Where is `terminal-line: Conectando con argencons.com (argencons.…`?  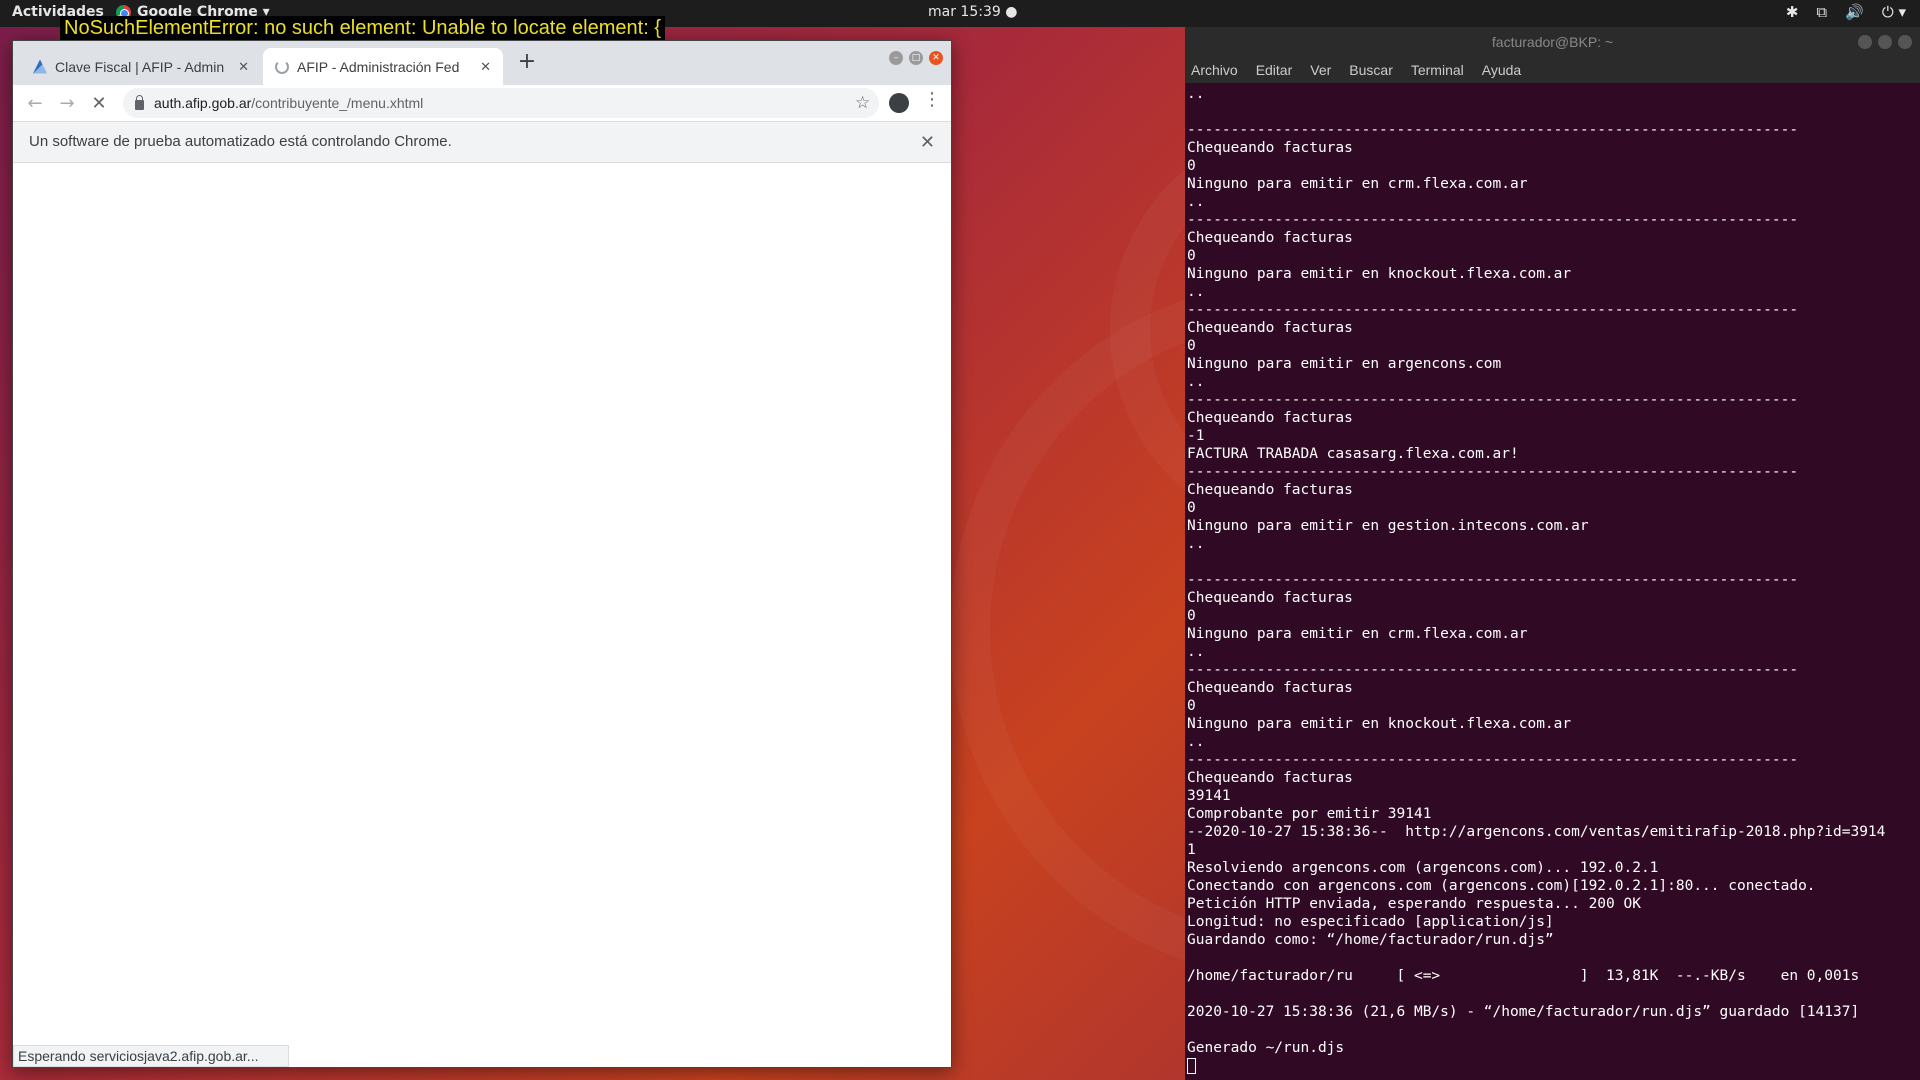
terminal-line: Conectando con argencons.com (argencons.… is located at coordinates (1501, 886).